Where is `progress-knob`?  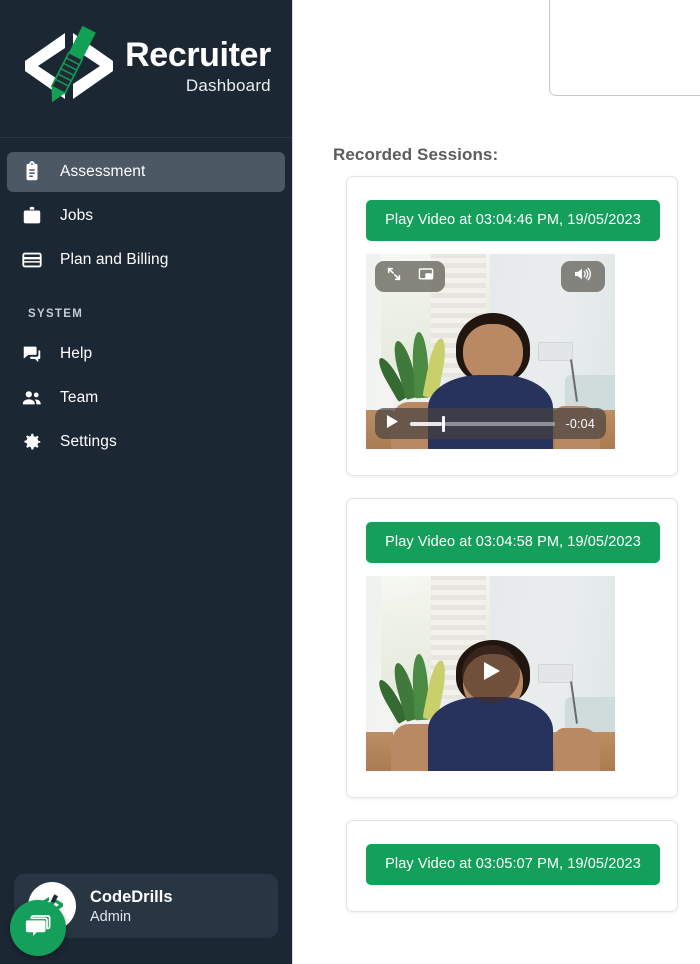 progress-knob is located at coordinates (443, 423).